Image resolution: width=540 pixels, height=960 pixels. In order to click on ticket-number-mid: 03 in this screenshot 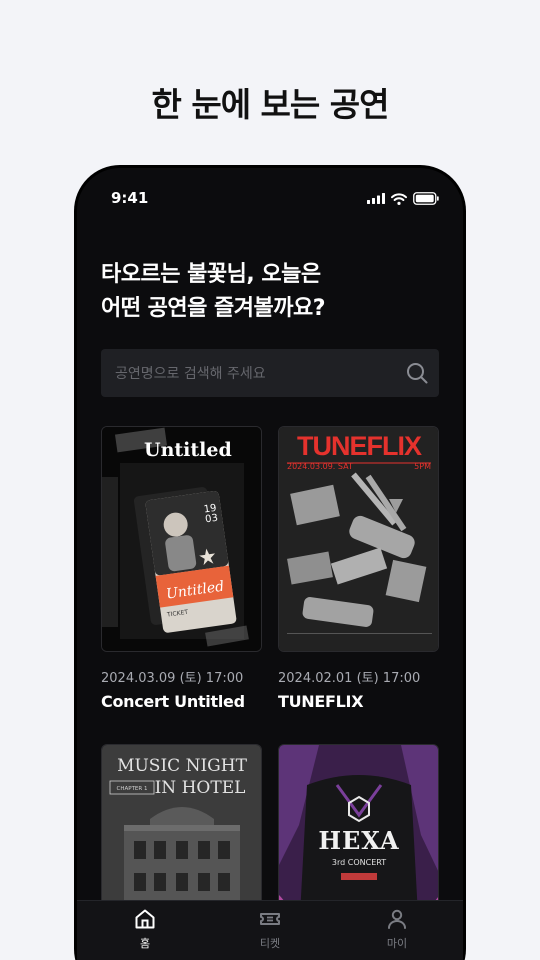, I will do `click(212, 519)`.